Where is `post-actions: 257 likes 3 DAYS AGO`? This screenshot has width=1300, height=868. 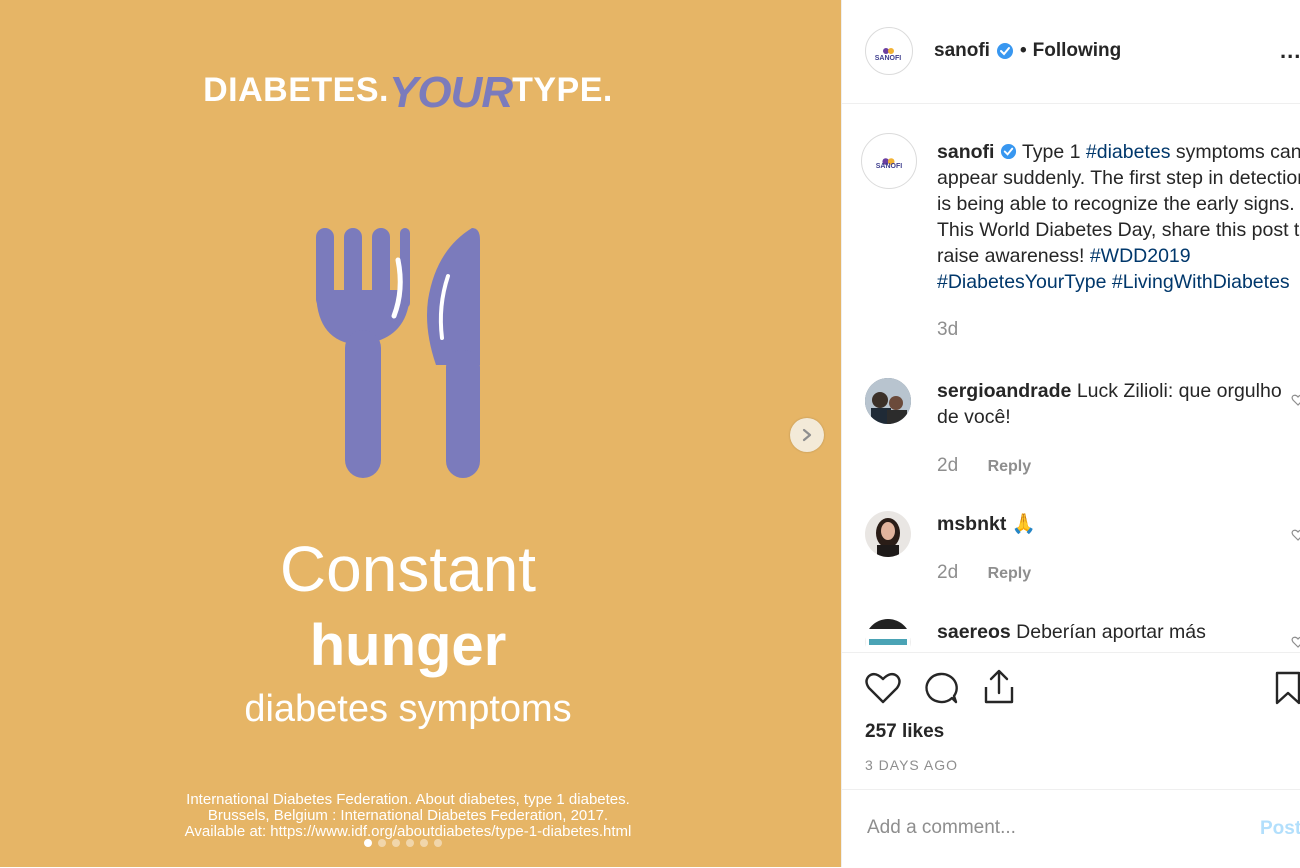
post-actions: 257 likes 3 DAYS AGO is located at coordinates (1071, 721).